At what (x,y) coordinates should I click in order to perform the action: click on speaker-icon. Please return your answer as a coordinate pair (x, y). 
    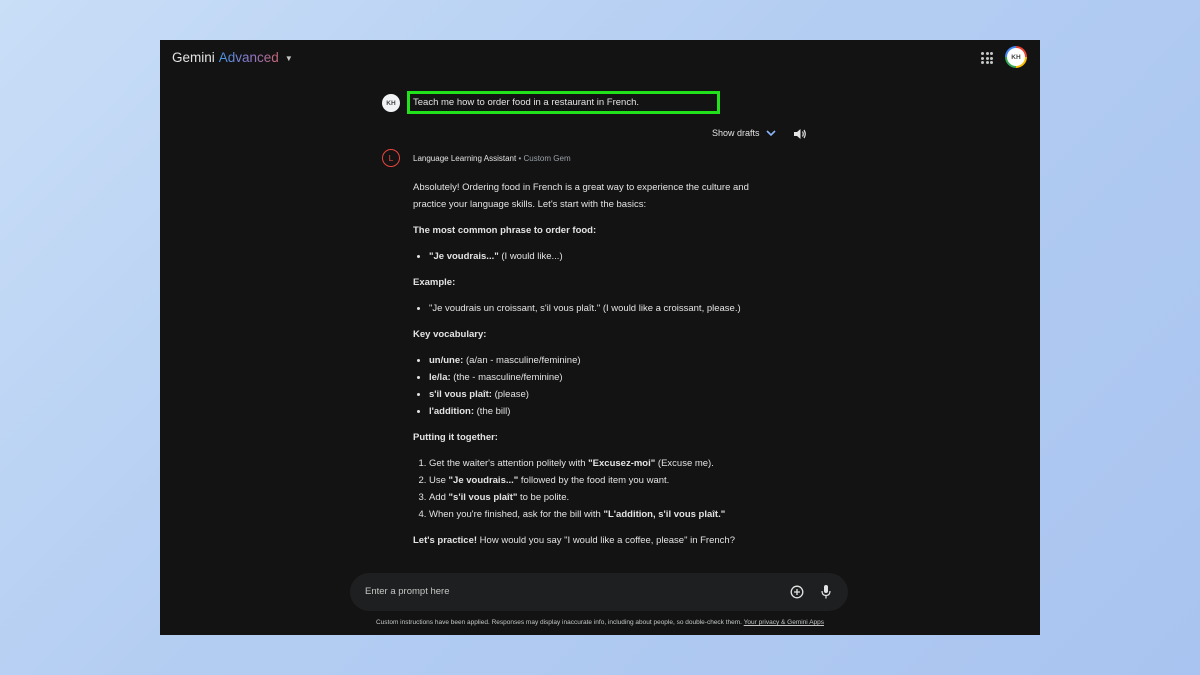
    Looking at the image, I should click on (800, 134).